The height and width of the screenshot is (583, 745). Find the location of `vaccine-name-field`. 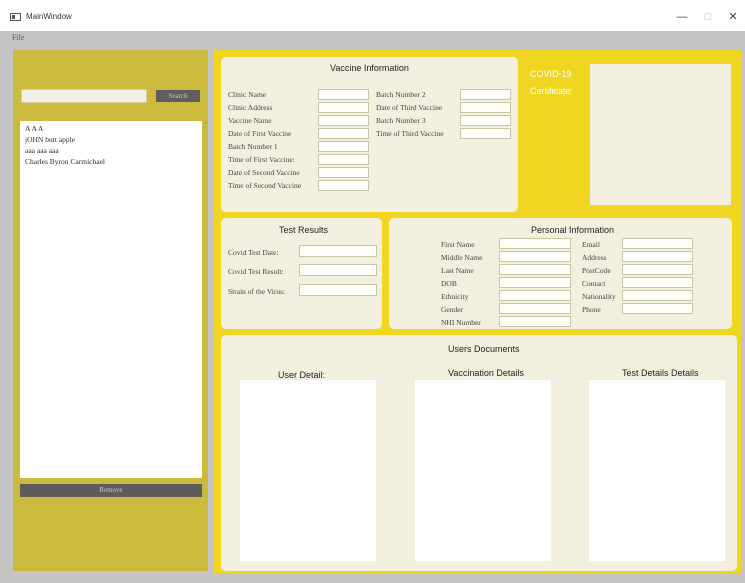

vaccine-name-field is located at coordinates (343, 120).